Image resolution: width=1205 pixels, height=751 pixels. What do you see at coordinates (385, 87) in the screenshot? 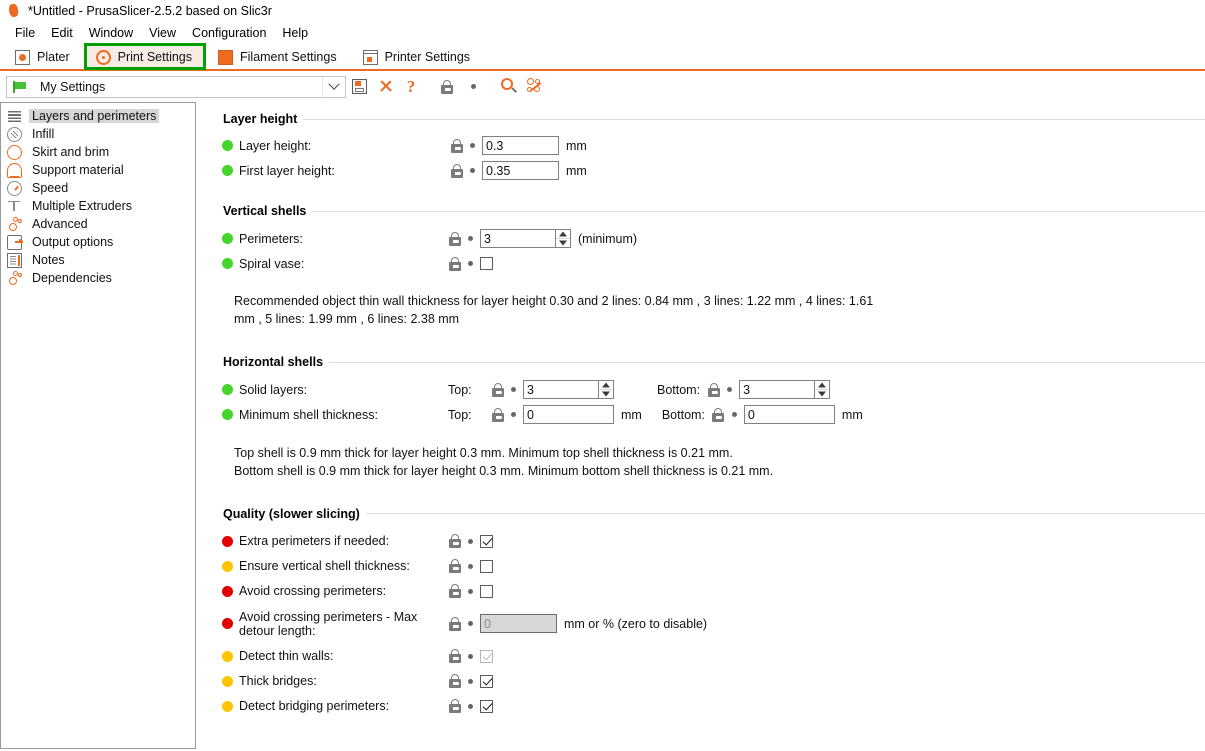
I see `delete-preset-button` at bounding box center [385, 87].